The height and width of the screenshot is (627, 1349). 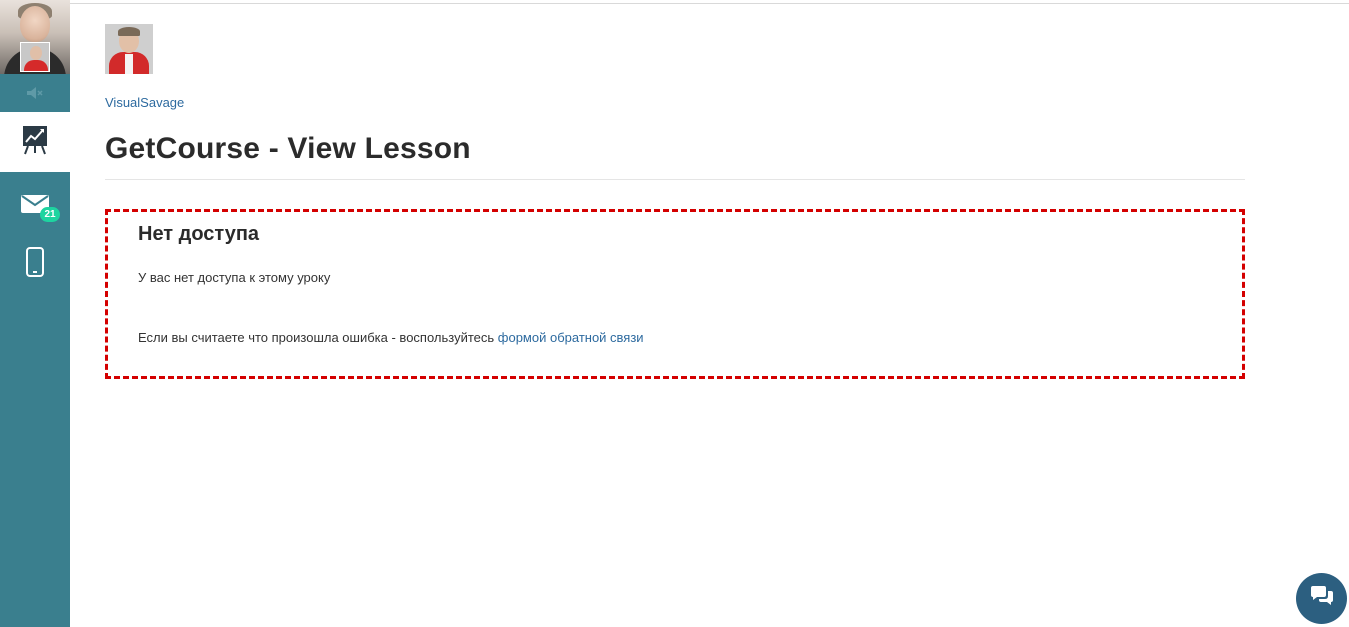 What do you see at coordinates (288, 148) in the screenshot?
I see `page-title: GetCourse - View Lesson` at bounding box center [288, 148].